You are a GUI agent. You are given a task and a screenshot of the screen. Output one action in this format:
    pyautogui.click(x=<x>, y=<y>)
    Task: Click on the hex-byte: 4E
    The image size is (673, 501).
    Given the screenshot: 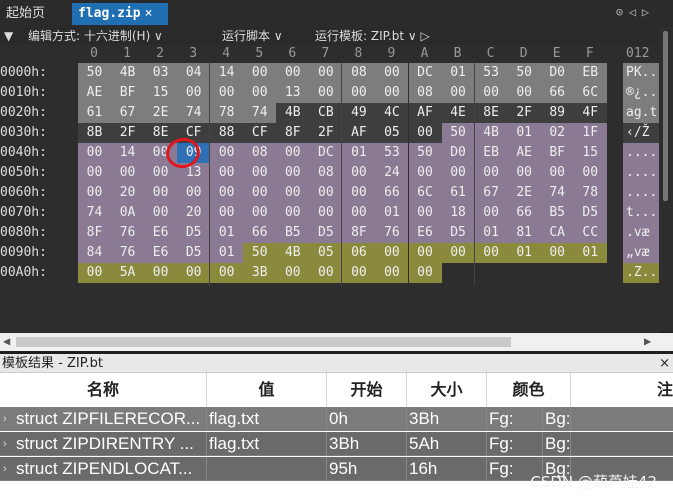 What is the action you would take?
    pyautogui.click(x=458, y=113)
    